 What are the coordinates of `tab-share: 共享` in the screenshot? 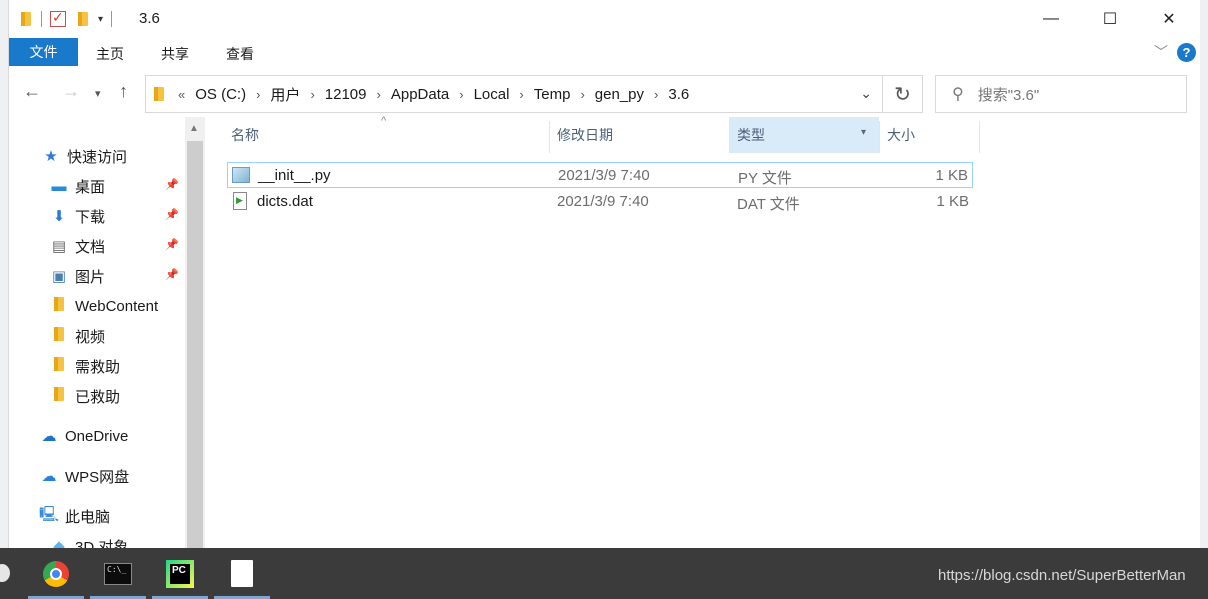 It's located at (175, 54).